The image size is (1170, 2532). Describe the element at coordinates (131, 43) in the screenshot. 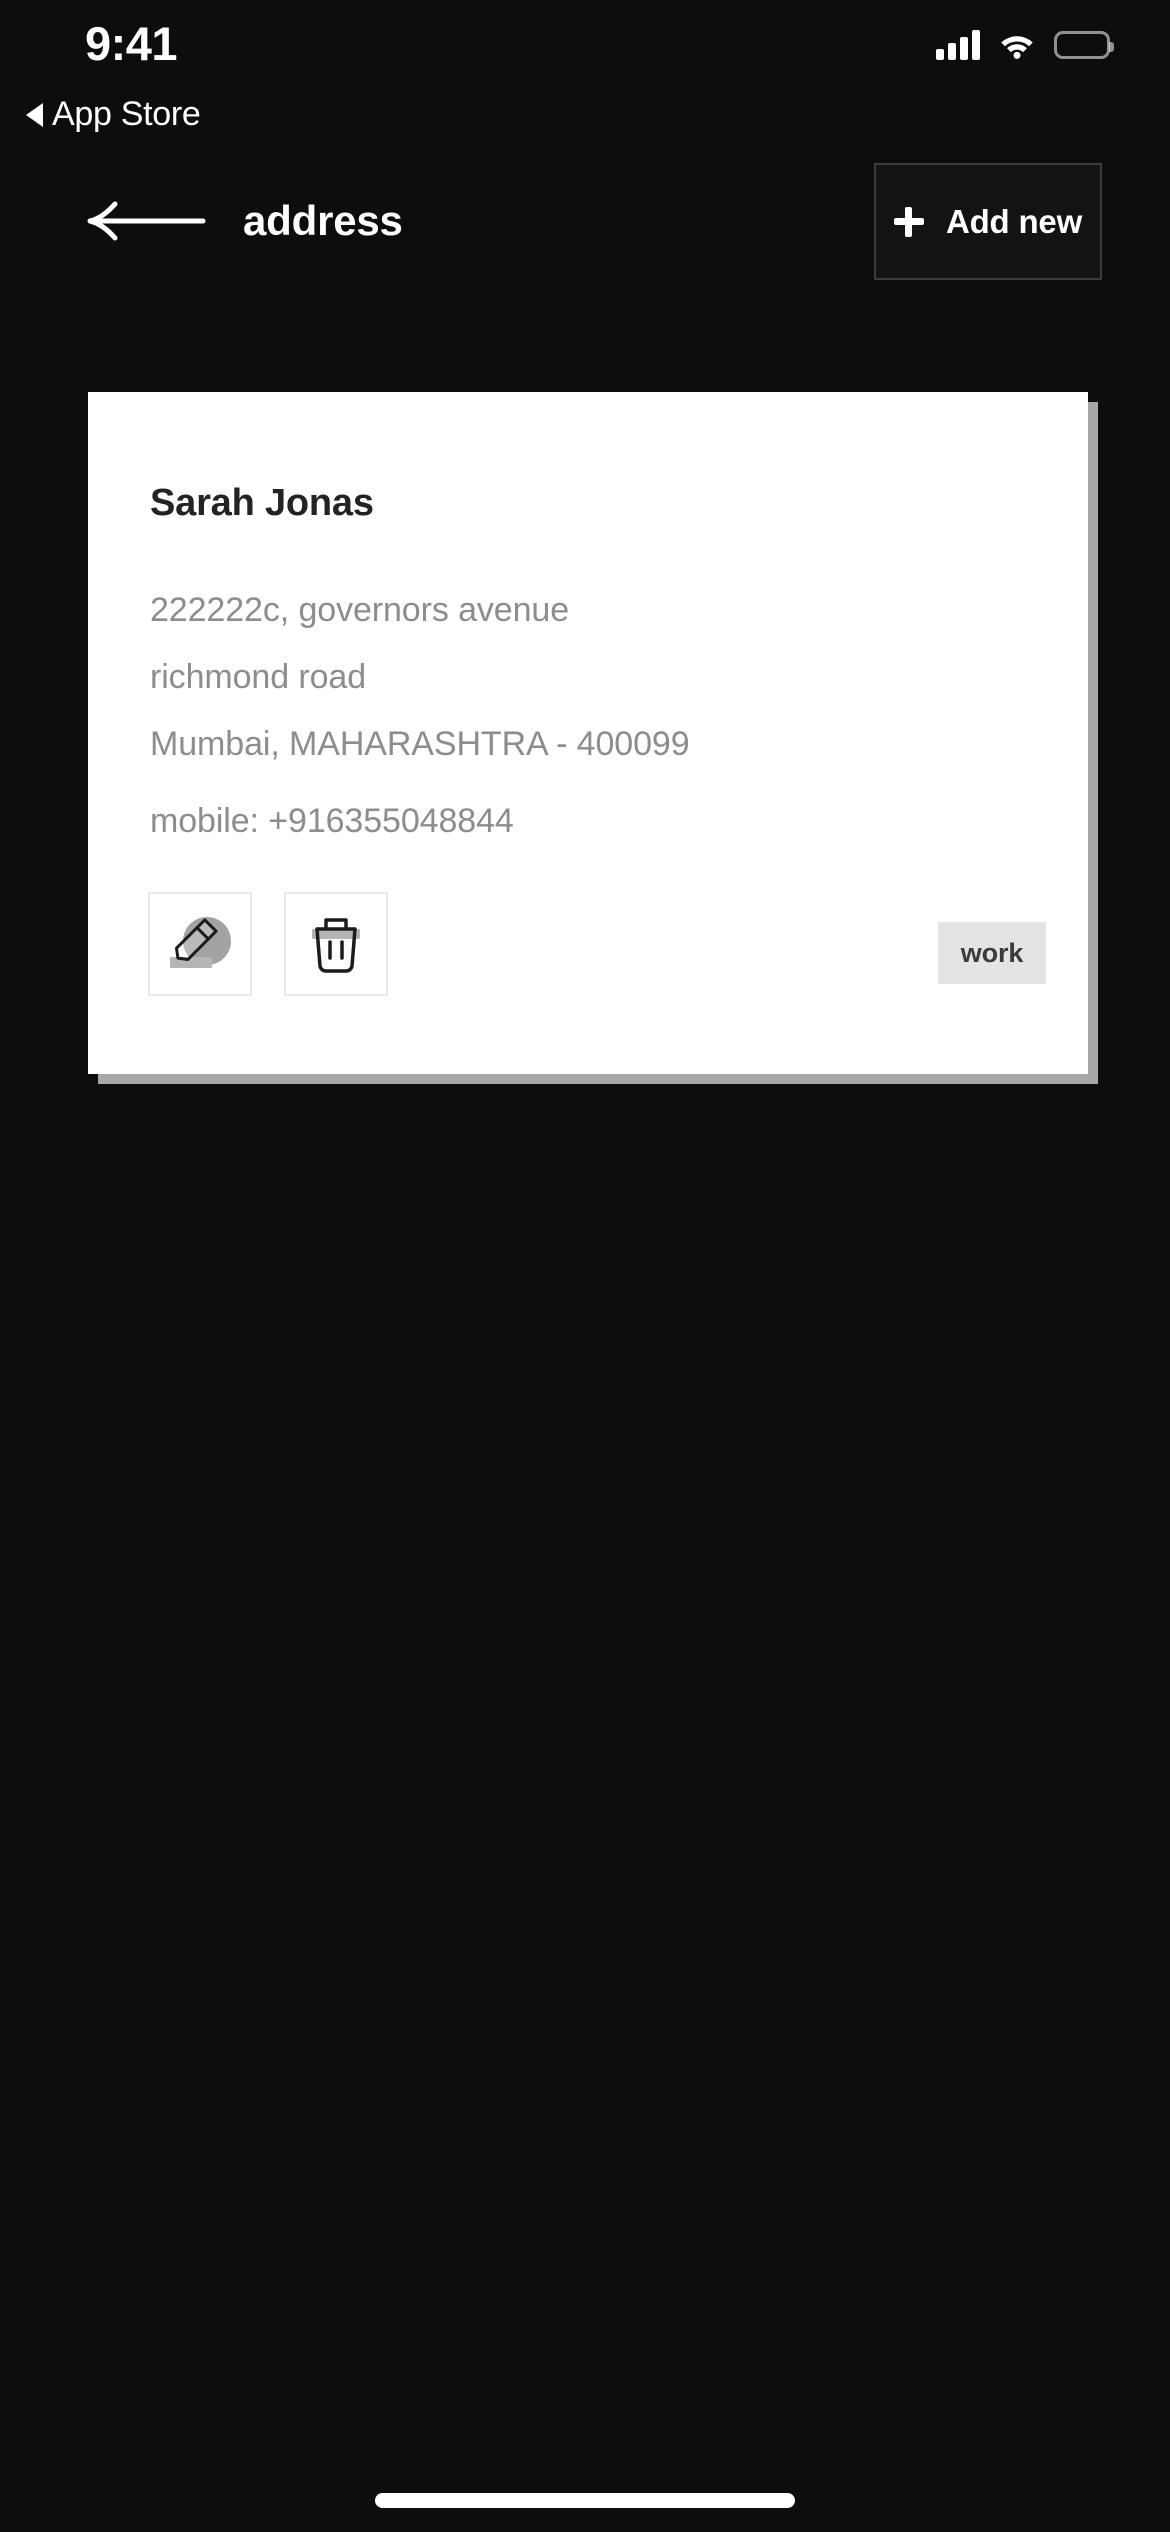

I see `status-bar-time: 9:41` at that location.